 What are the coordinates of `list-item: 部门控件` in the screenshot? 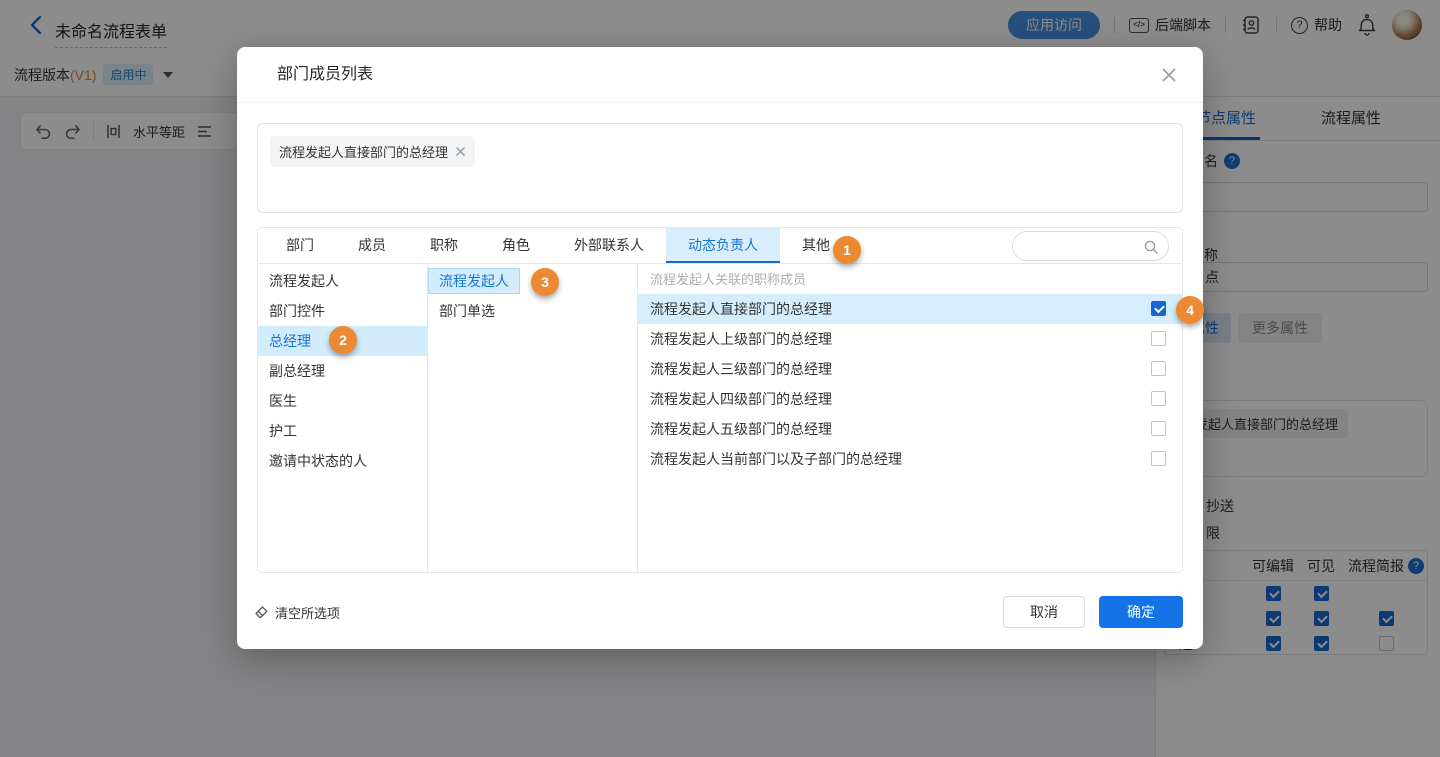 It's located at (342, 311).